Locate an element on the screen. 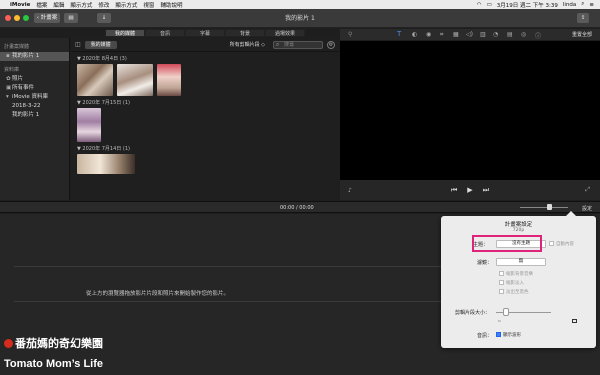  tab-my-media: 我的媒體 is located at coordinates (125, 33).